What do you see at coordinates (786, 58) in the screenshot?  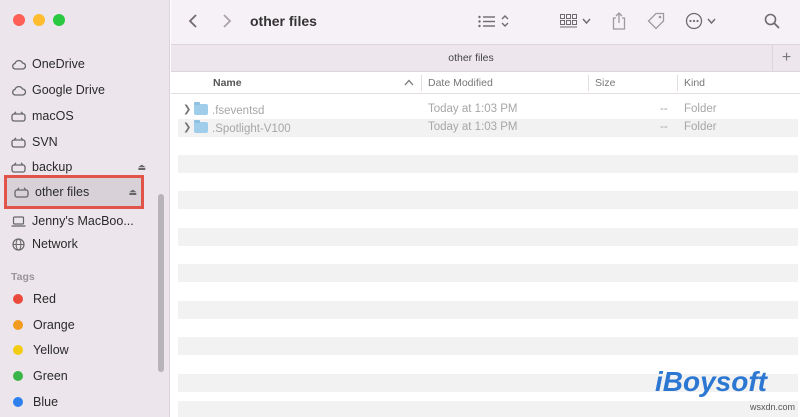 I see `new-tab-button: +` at bounding box center [786, 58].